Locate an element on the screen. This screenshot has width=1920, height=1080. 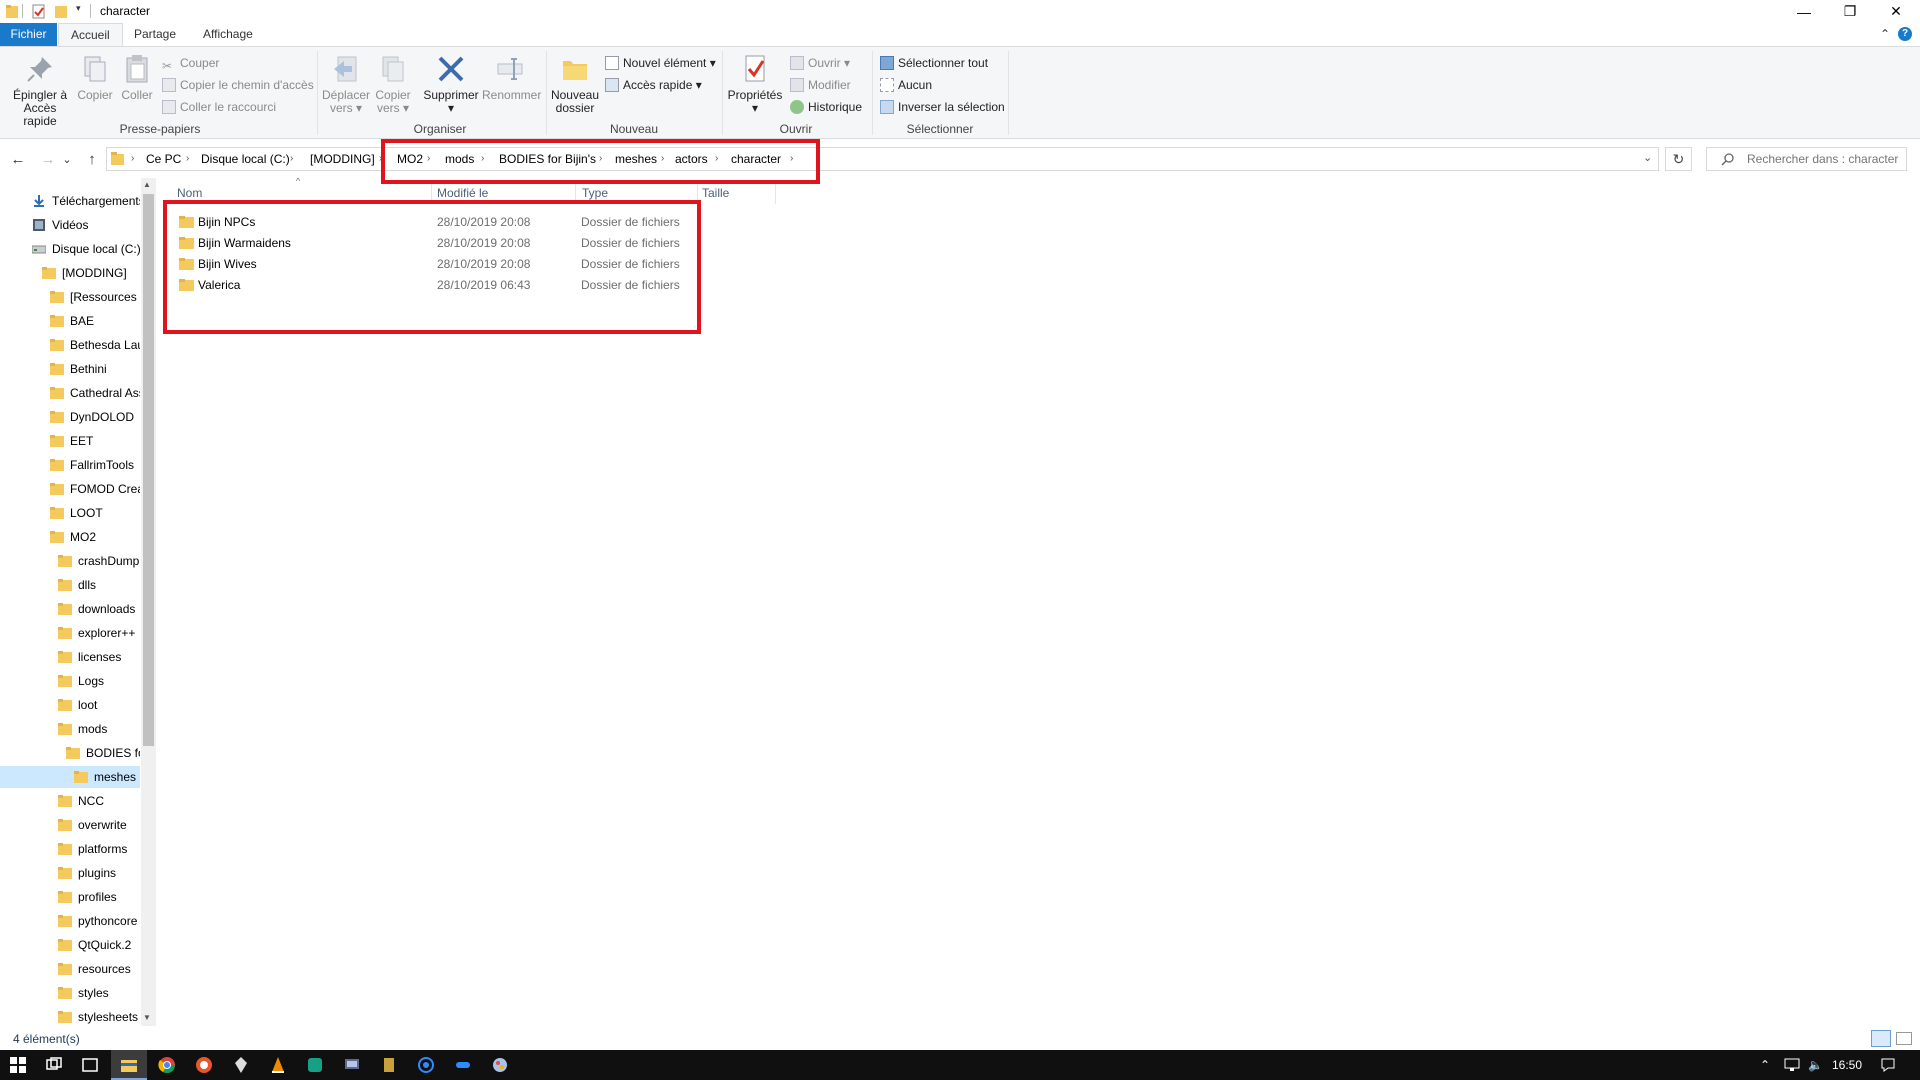
properties-button: Propriétés ▾ is located at coordinates (755, 84).